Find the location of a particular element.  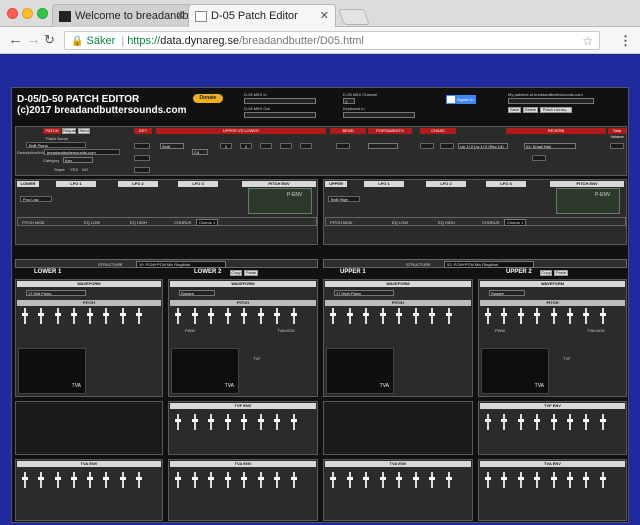

upper-tone-value: 0 is located at coordinates (246, 146).